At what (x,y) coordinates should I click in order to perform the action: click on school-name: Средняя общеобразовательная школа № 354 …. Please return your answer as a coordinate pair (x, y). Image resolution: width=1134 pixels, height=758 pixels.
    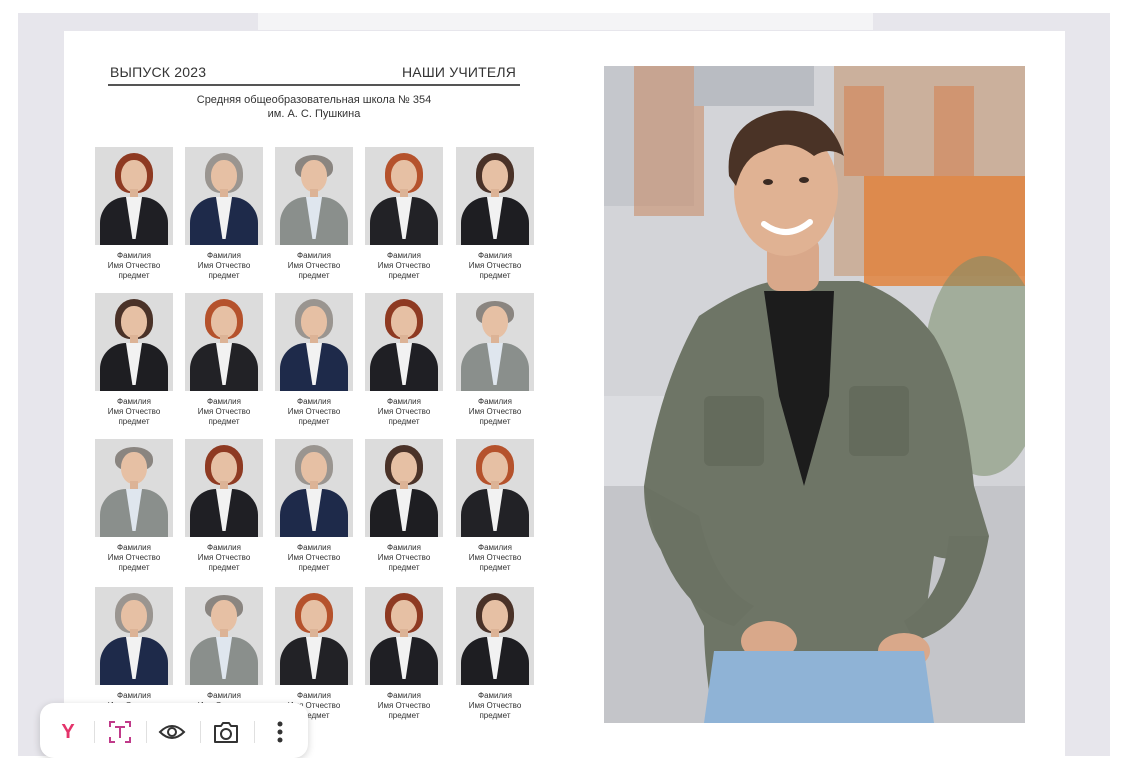
    Looking at the image, I should click on (314, 107).